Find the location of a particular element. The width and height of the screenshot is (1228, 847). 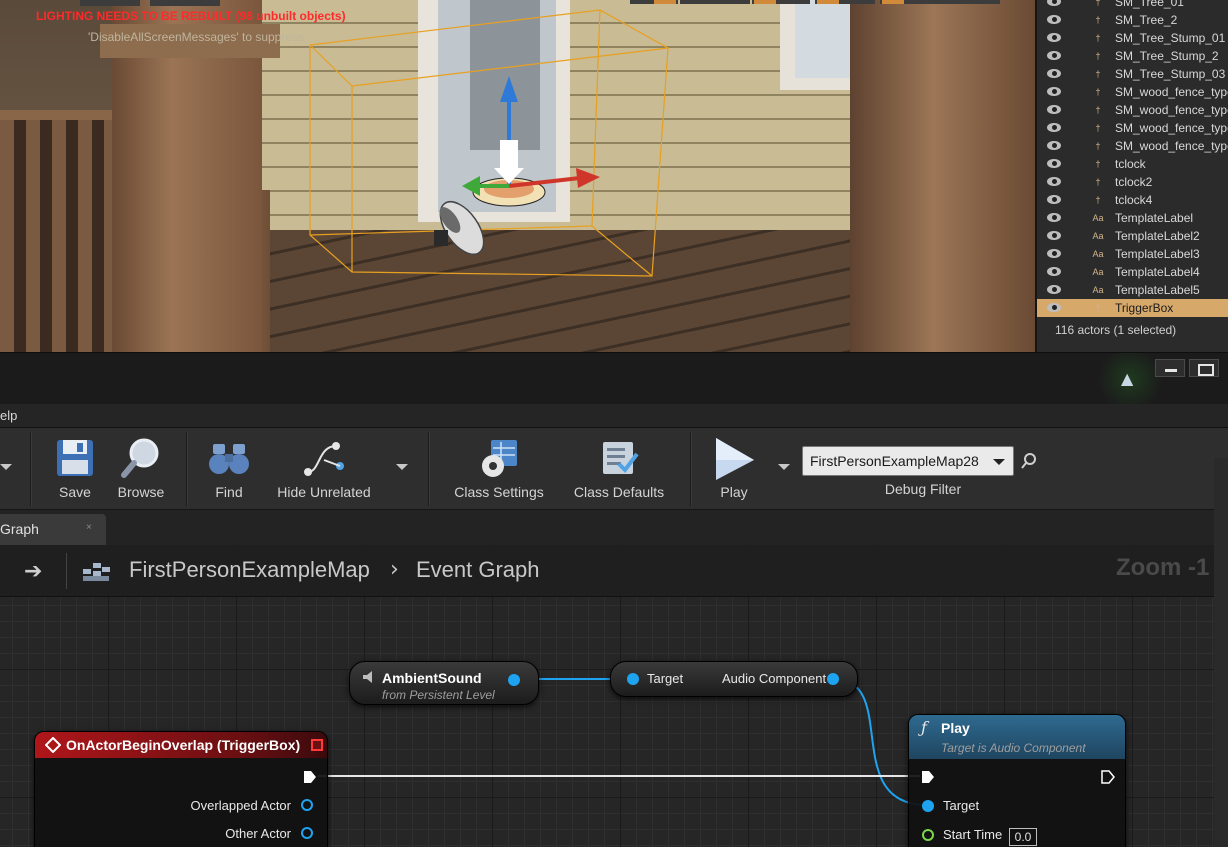

target-input-pin is located at coordinates (633, 679).